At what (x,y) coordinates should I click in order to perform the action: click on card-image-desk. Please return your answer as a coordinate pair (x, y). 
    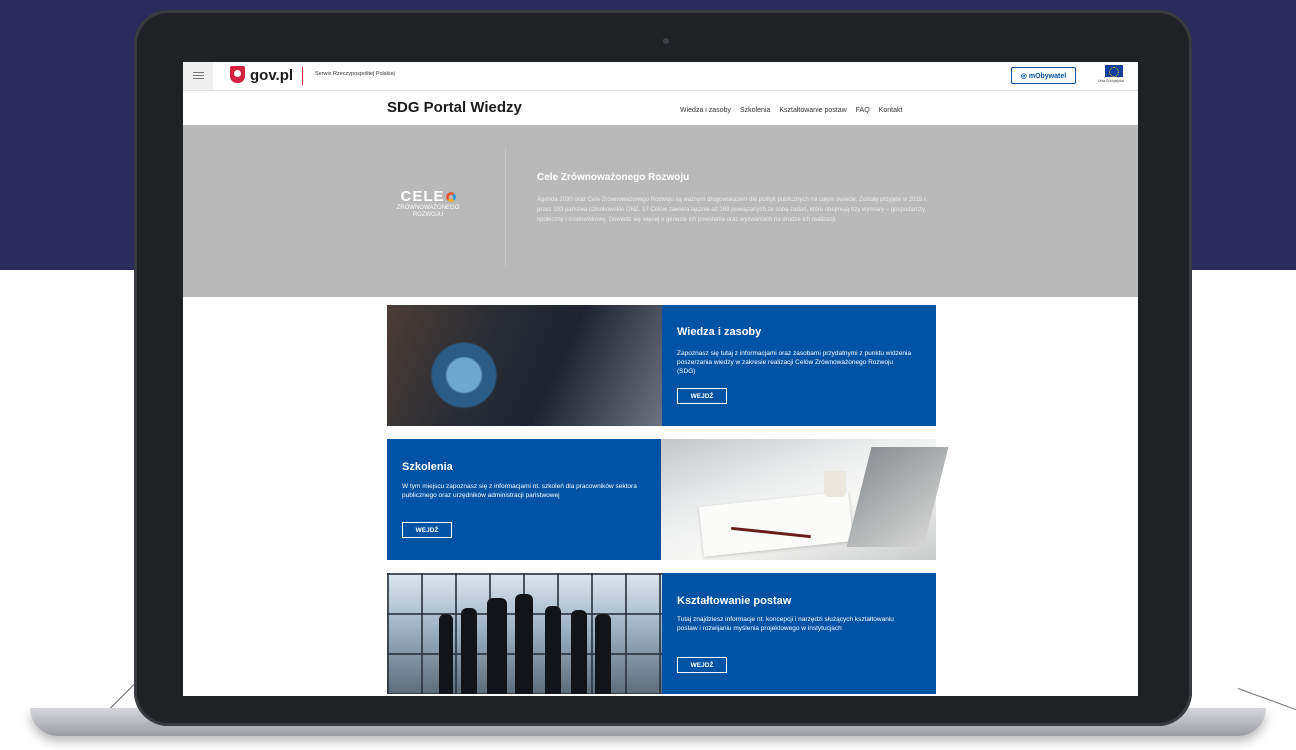
    Looking at the image, I should click on (805, 499).